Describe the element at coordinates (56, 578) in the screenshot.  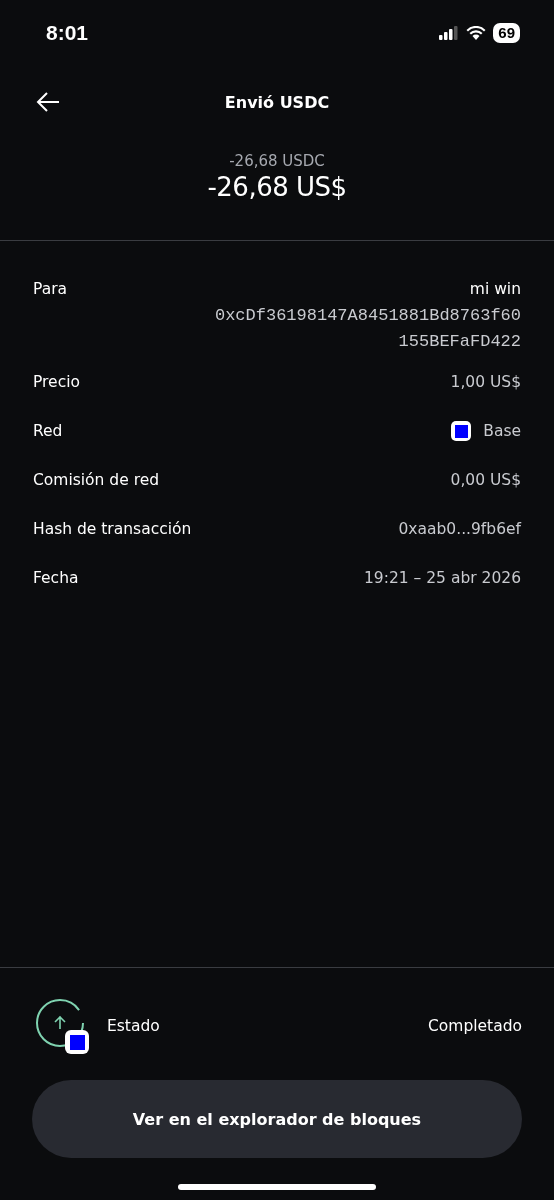
I see `detail-label: Fecha` at that location.